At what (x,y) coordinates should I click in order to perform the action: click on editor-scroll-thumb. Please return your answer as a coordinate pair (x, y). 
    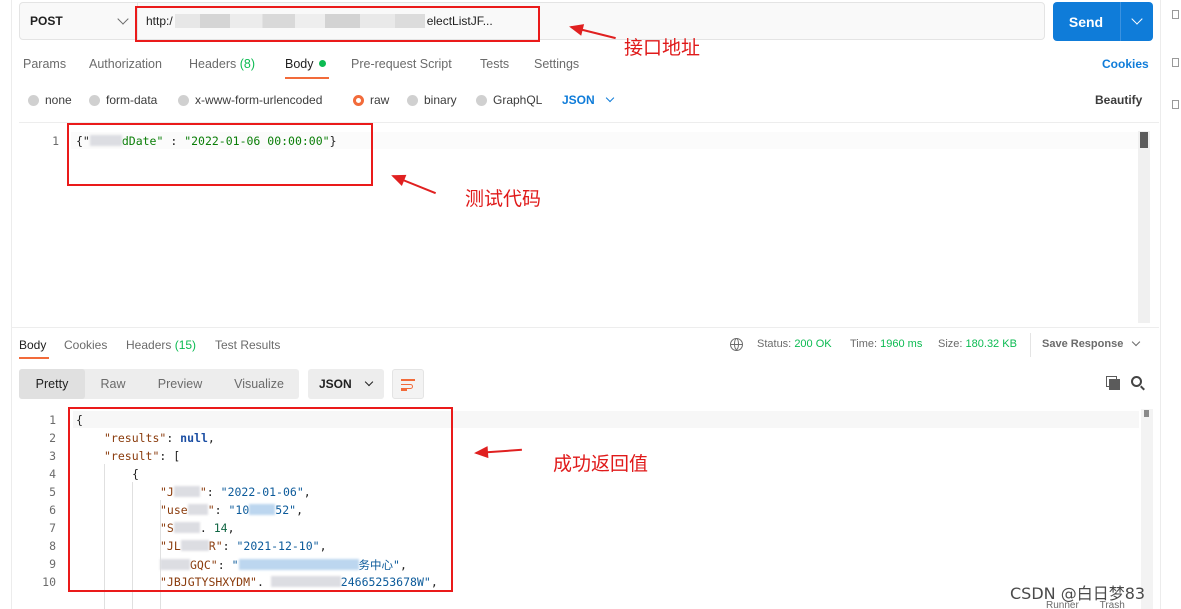
    Looking at the image, I should click on (1144, 140).